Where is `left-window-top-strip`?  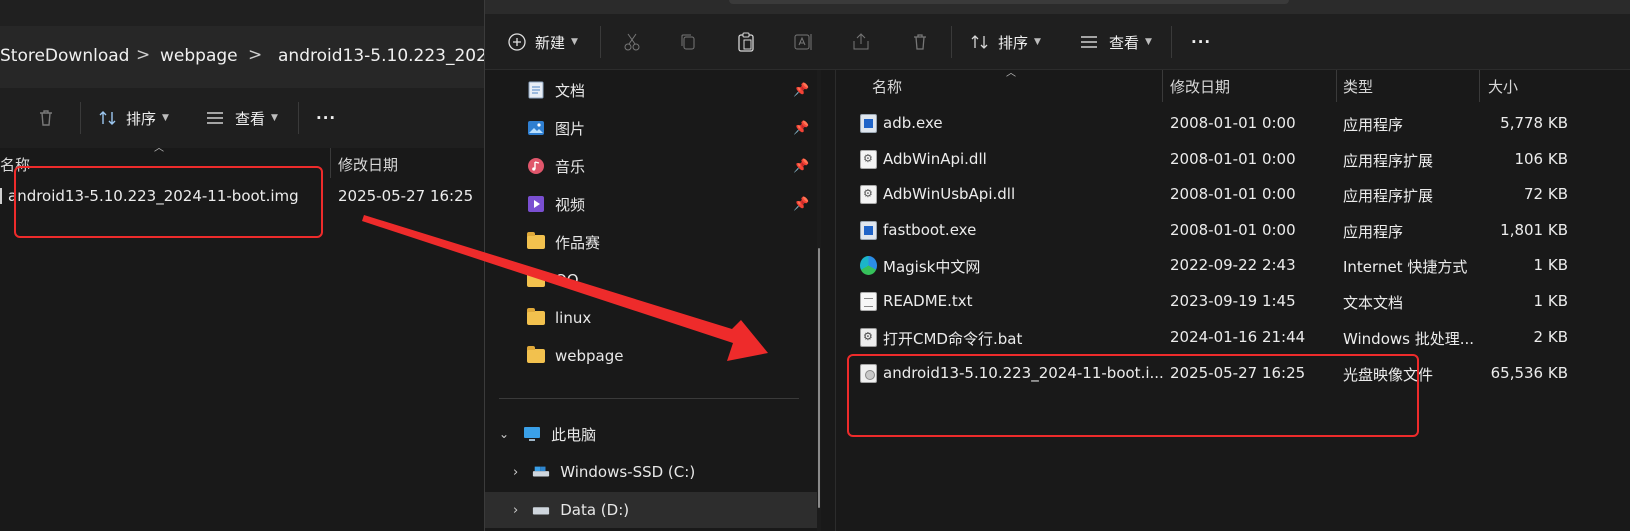
left-window-top-strip is located at coordinates (252, 13).